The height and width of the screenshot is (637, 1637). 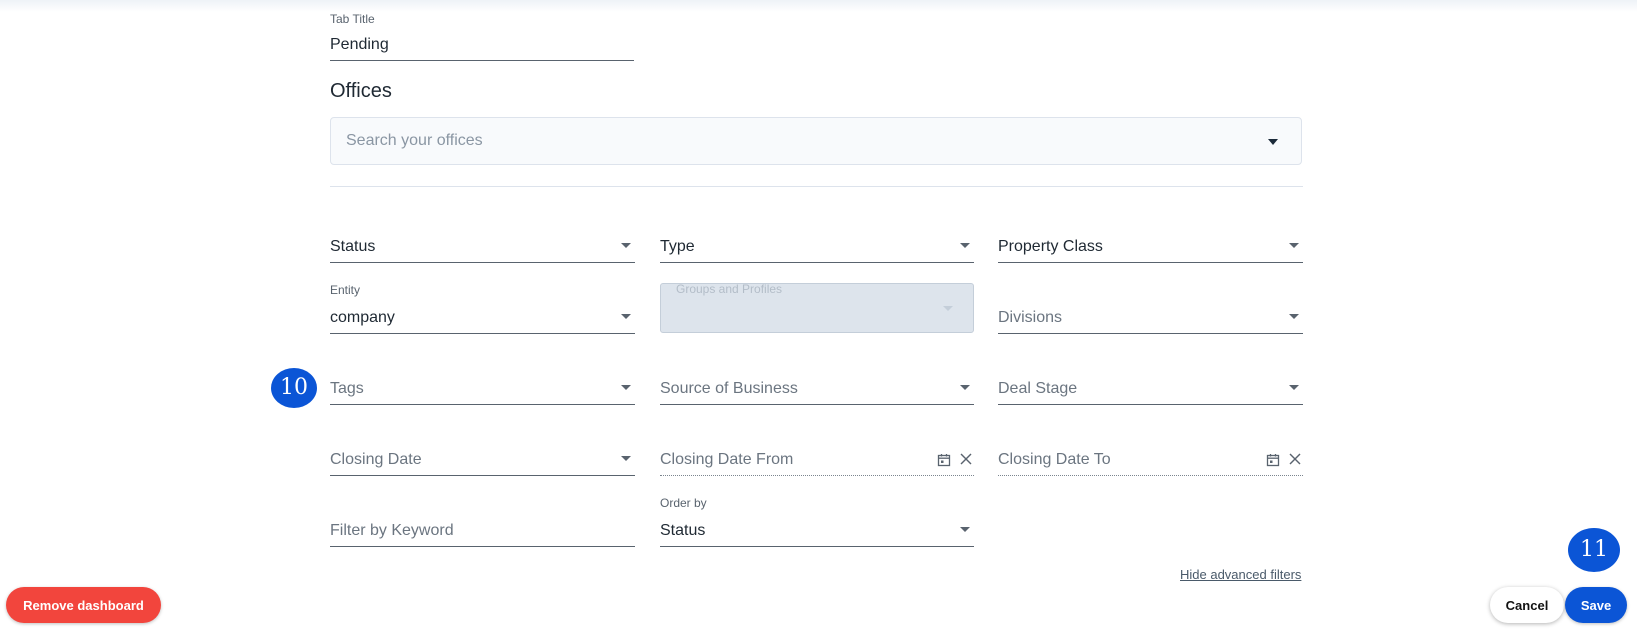 I want to click on closing-date-to-placeholder: Closing Date To, so click(x=1054, y=459).